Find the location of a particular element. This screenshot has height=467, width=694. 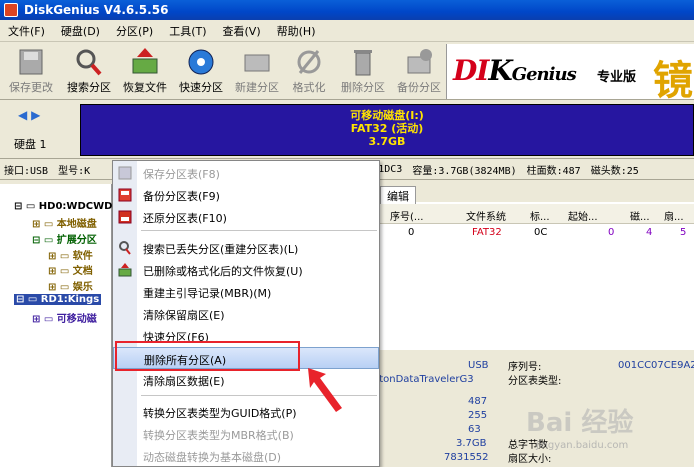

backup-table-icon is located at coordinates (125, 195).